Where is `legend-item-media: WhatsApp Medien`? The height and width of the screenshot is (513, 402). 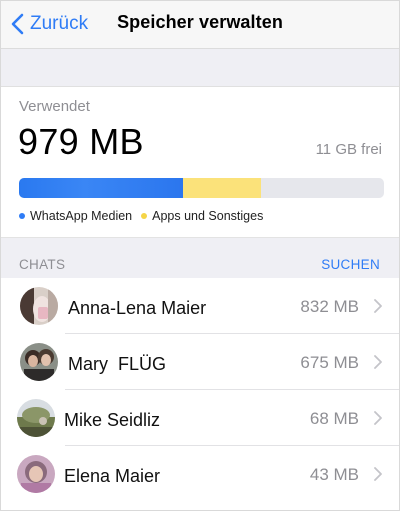
legend-item-media: WhatsApp Medien is located at coordinates (75, 216).